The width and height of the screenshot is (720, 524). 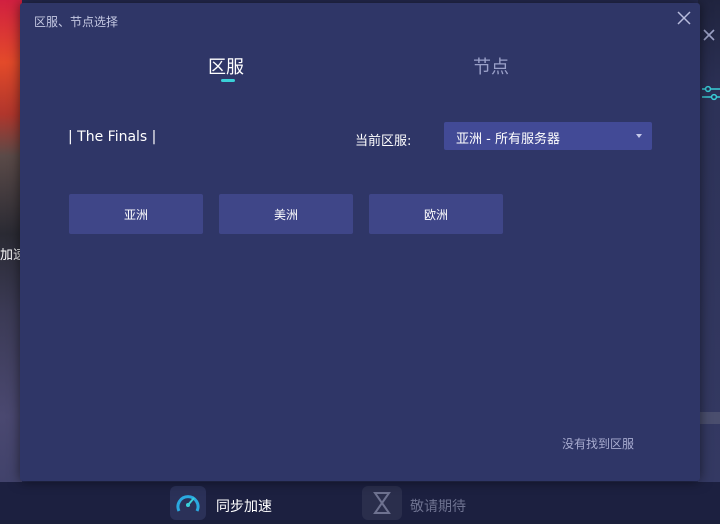 What do you see at coordinates (360, 501) in the screenshot?
I see `background-bottom-bar` at bounding box center [360, 501].